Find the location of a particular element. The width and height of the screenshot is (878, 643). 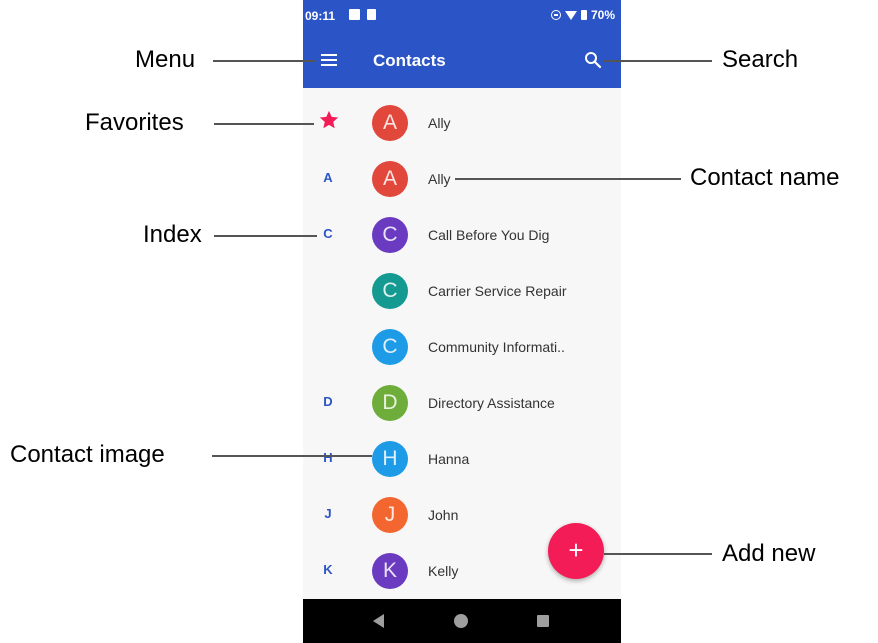

callout-contact-name: Contact name is located at coordinates (765, 177).